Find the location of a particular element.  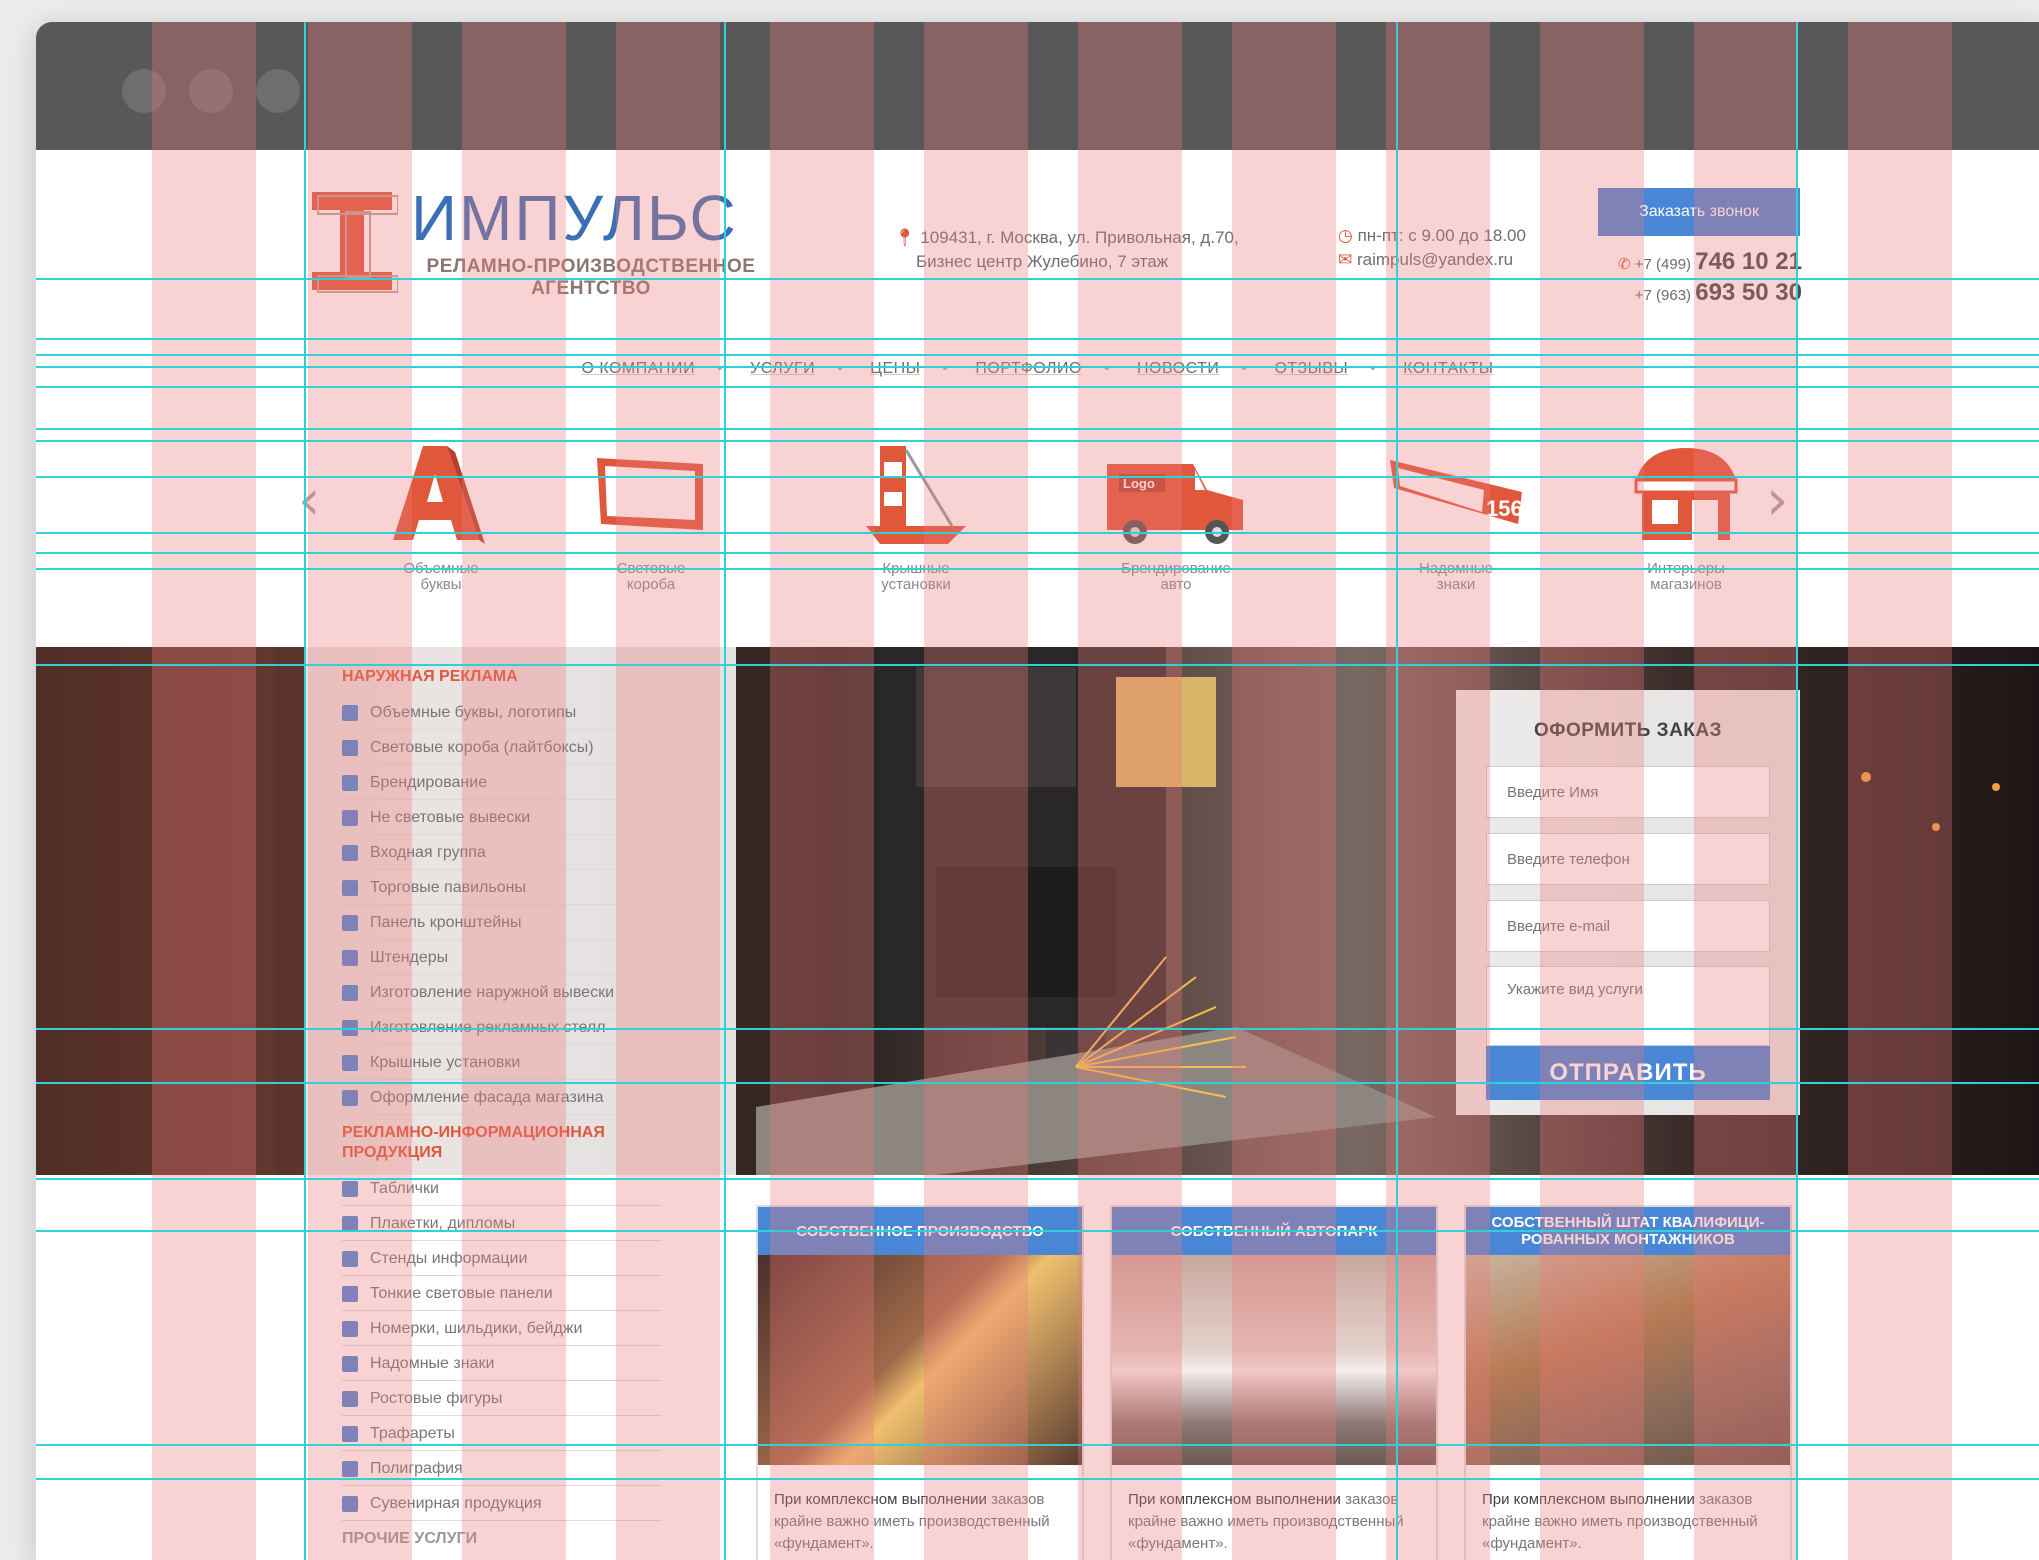

nav-item-portfolio: ПОРТФОЛИО is located at coordinates (1028, 368).